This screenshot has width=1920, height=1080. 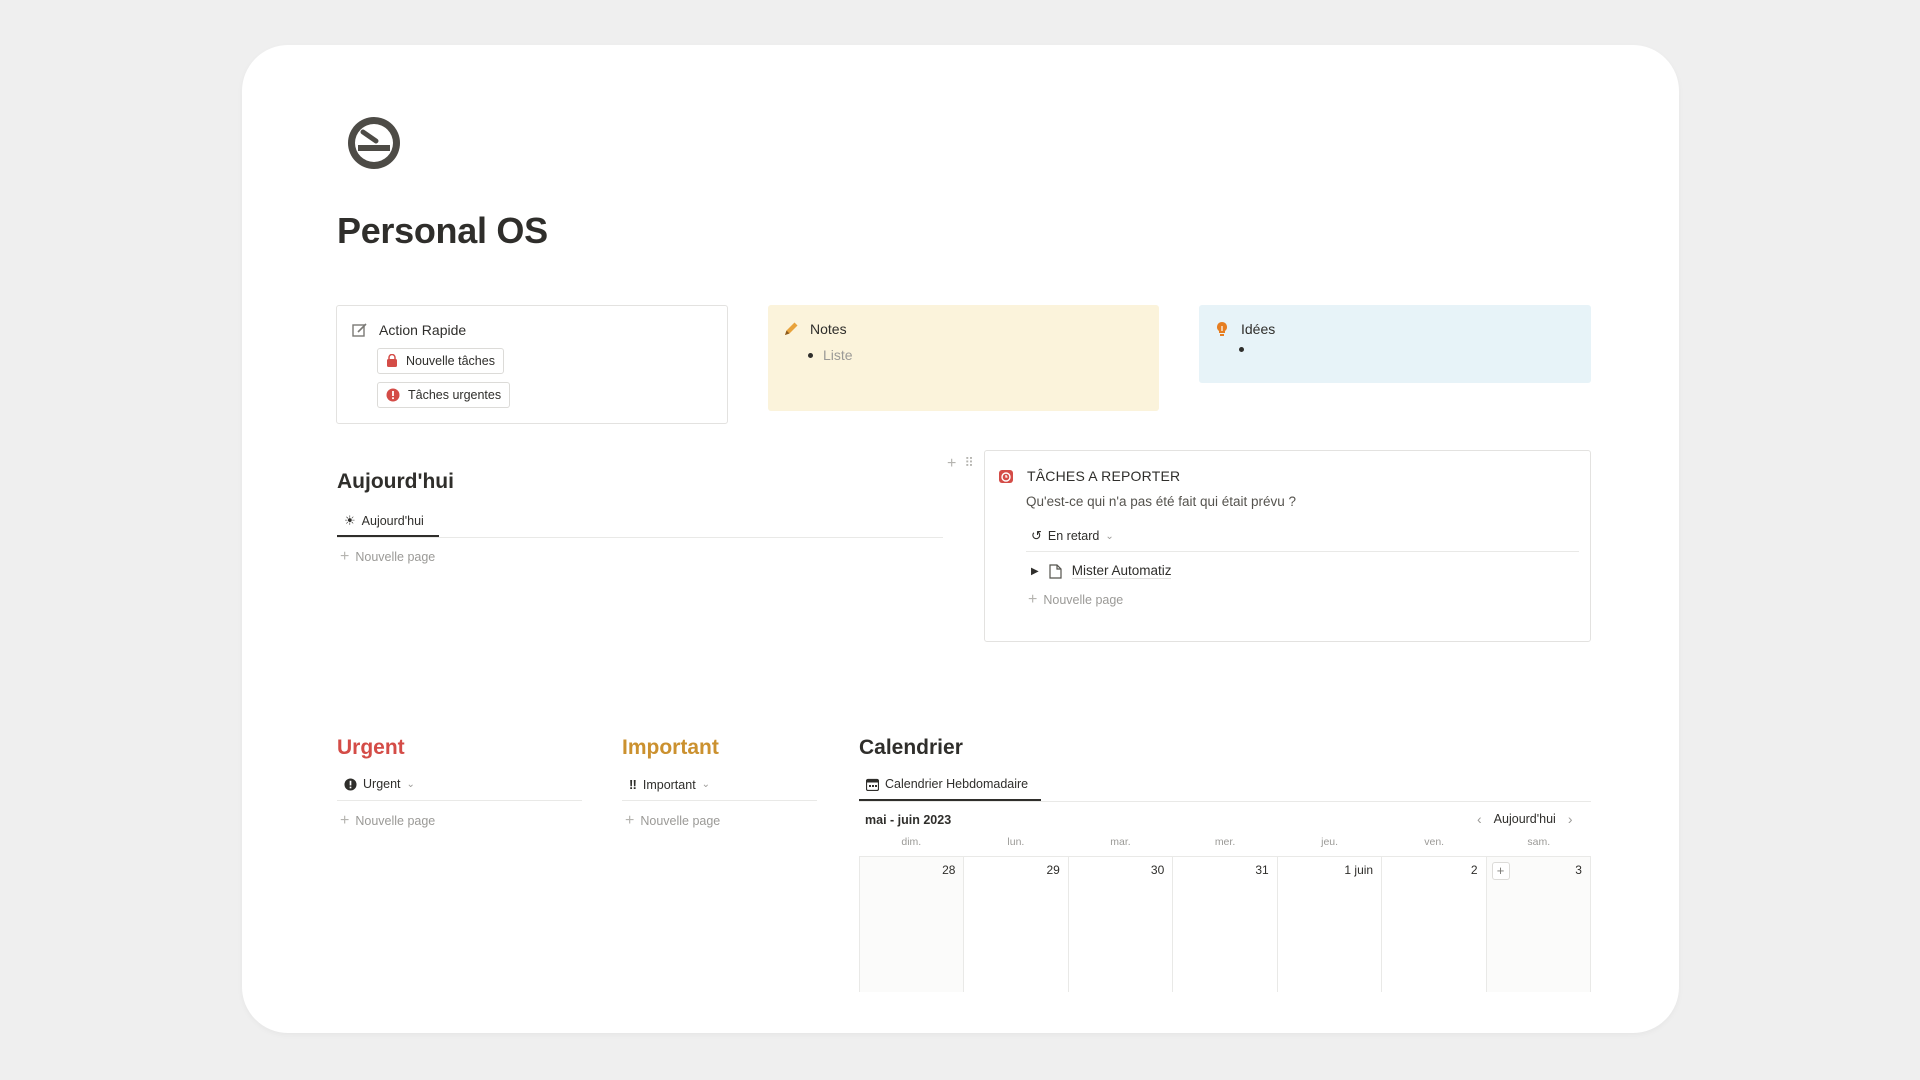 What do you see at coordinates (371, 747) in the screenshot?
I see `urgent-heading: Urgent` at bounding box center [371, 747].